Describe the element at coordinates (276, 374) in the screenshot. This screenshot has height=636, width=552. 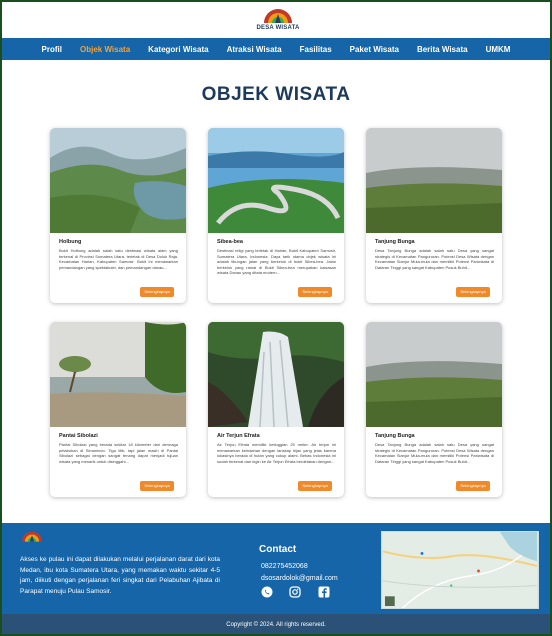
I see `card-image-air-terjun-efrata` at that location.